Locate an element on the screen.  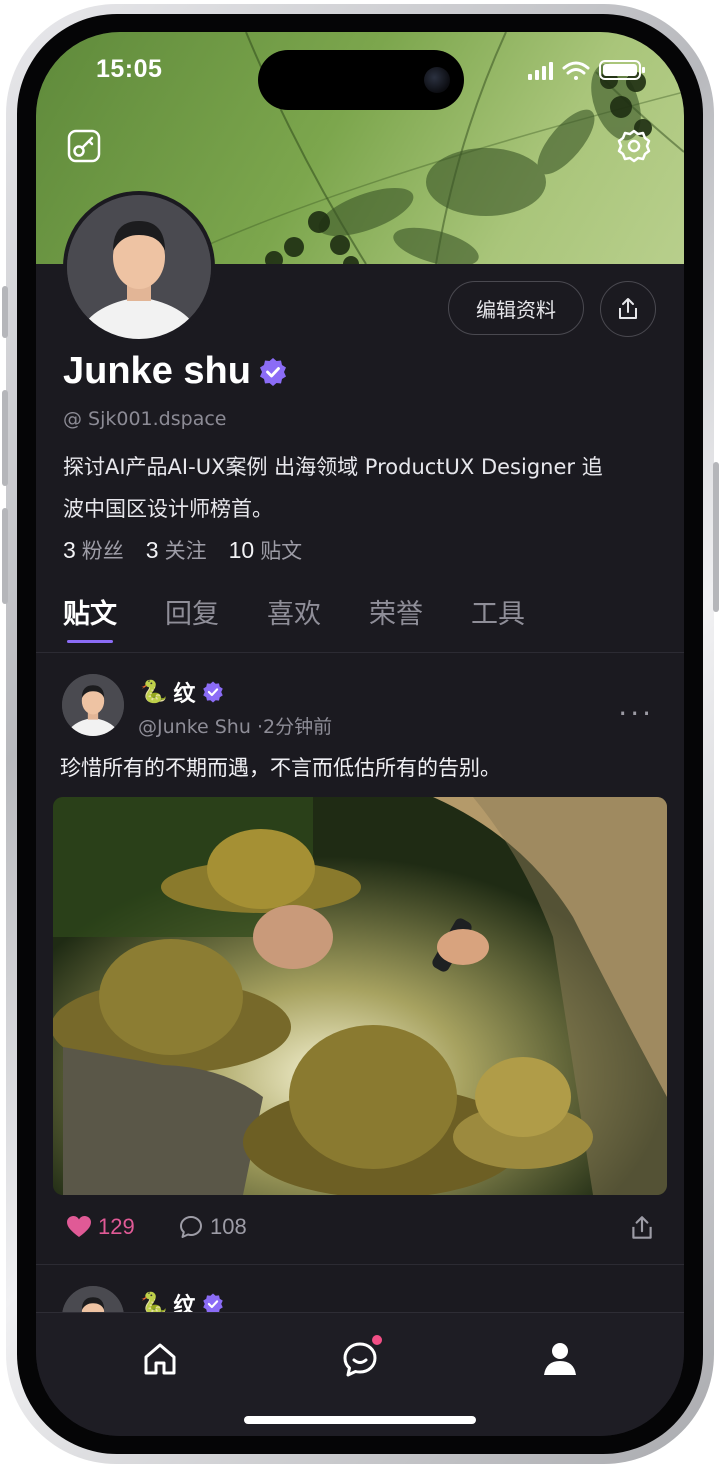
post-meta: @Junke Shu ·2分钟前 is located at coordinates (235, 725).